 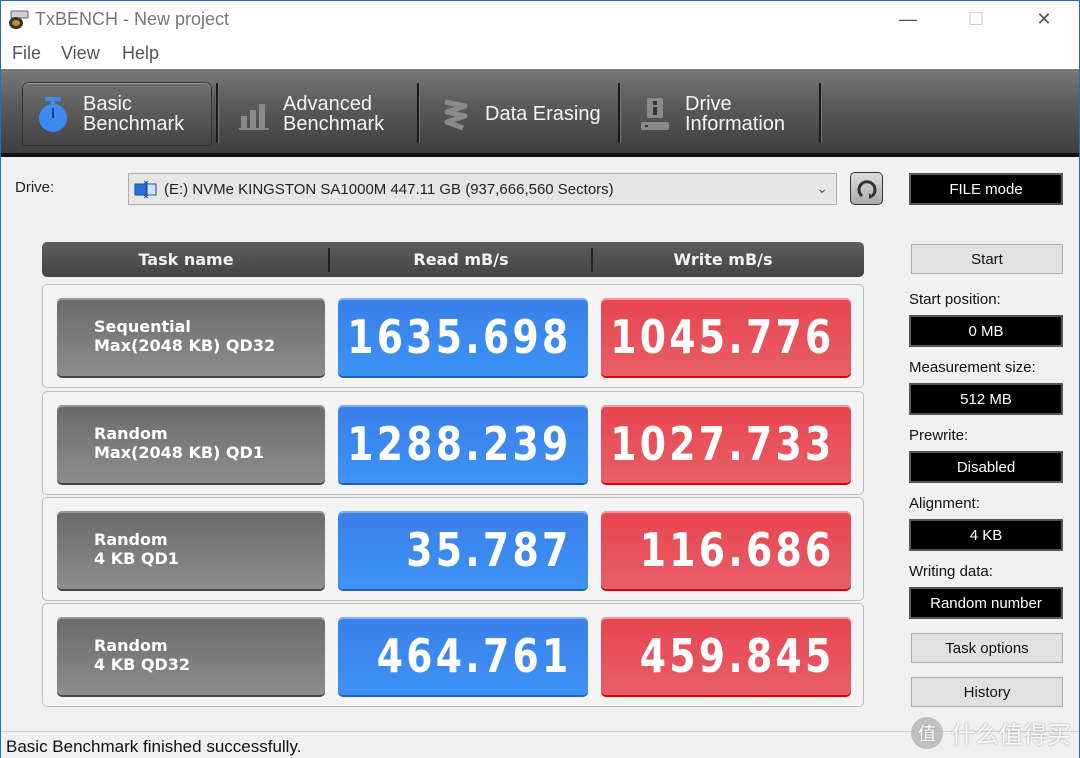 What do you see at coordinates (908, 19) in the screenshot?
I see `minimize-button: —` at bounding box center [908, 19].